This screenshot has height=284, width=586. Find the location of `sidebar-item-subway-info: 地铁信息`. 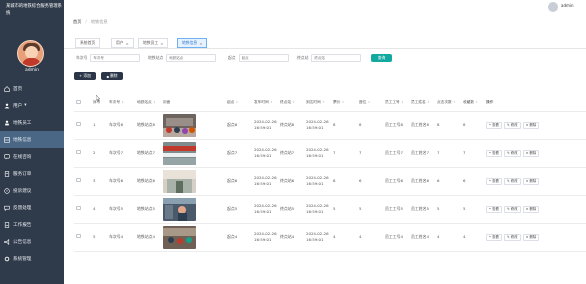

sidebar-item-subway-info: 地铁信息 is located at coordinates (32, 139).